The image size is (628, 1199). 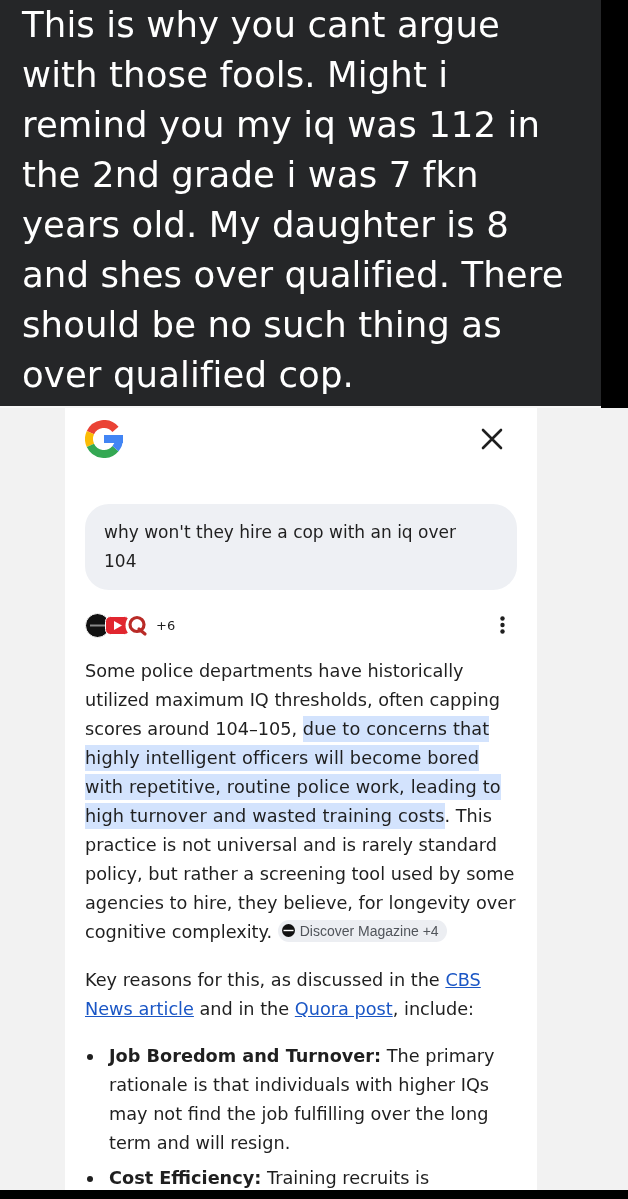 I want to click on source-chip: Discover Magazine +4, so click(x=362, y=930).